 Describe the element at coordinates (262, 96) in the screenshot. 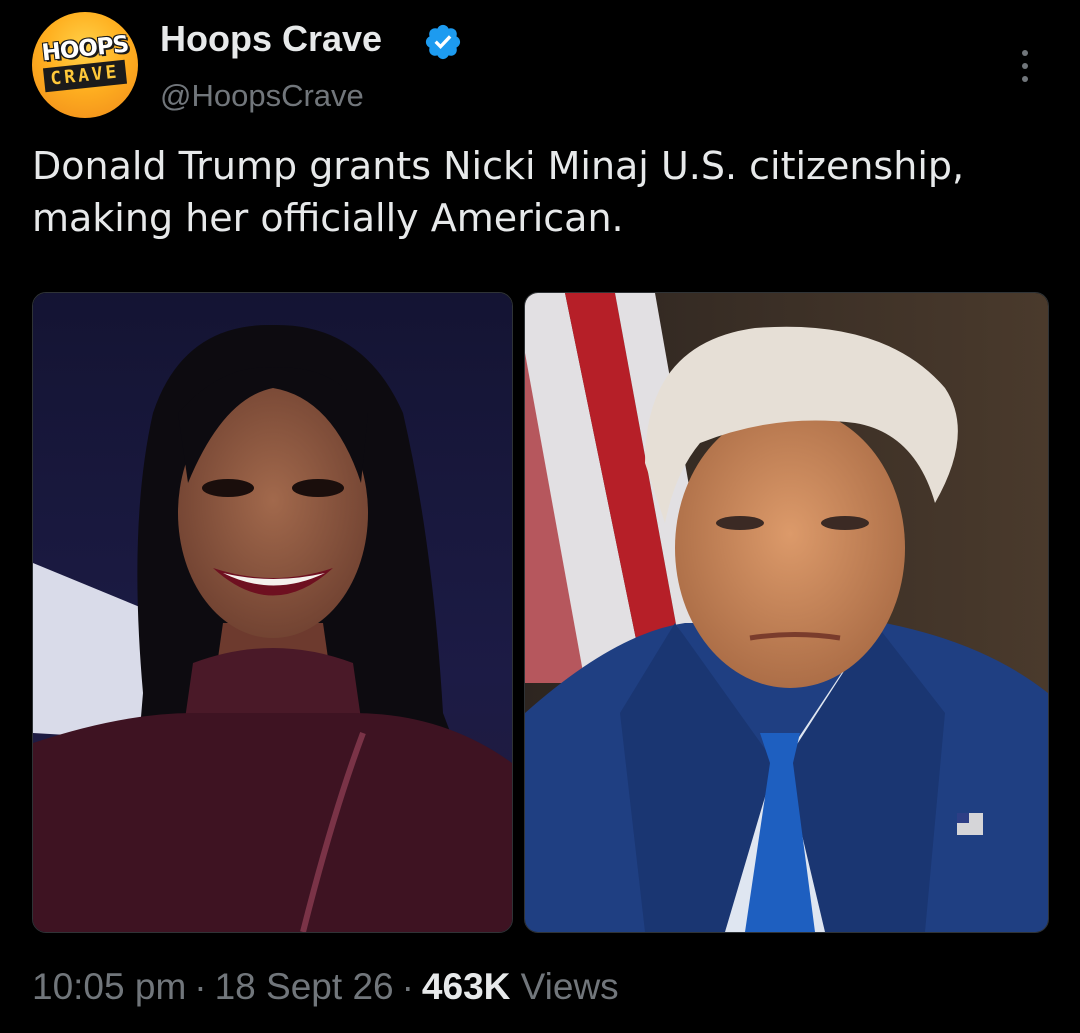

I see `author-handle: @HoopsCrave` at that location.